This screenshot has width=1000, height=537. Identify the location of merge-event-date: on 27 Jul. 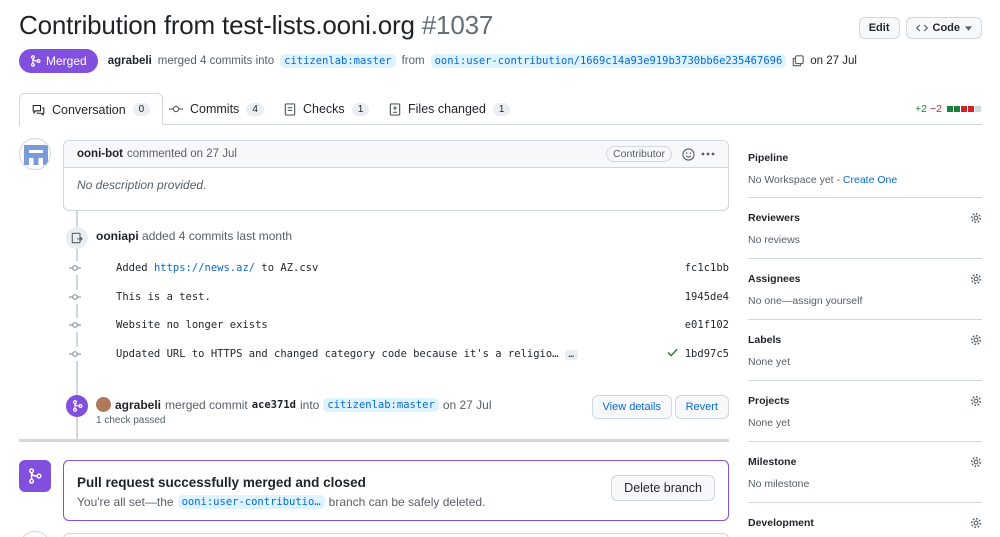
(467, 405).